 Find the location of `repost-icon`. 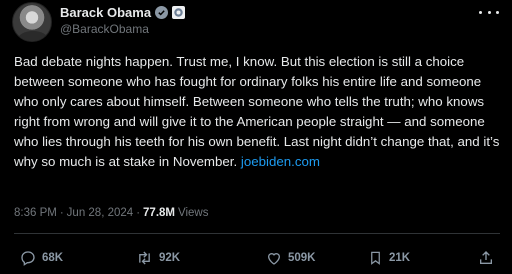

repost-icon is located at coordinates (144, 258).